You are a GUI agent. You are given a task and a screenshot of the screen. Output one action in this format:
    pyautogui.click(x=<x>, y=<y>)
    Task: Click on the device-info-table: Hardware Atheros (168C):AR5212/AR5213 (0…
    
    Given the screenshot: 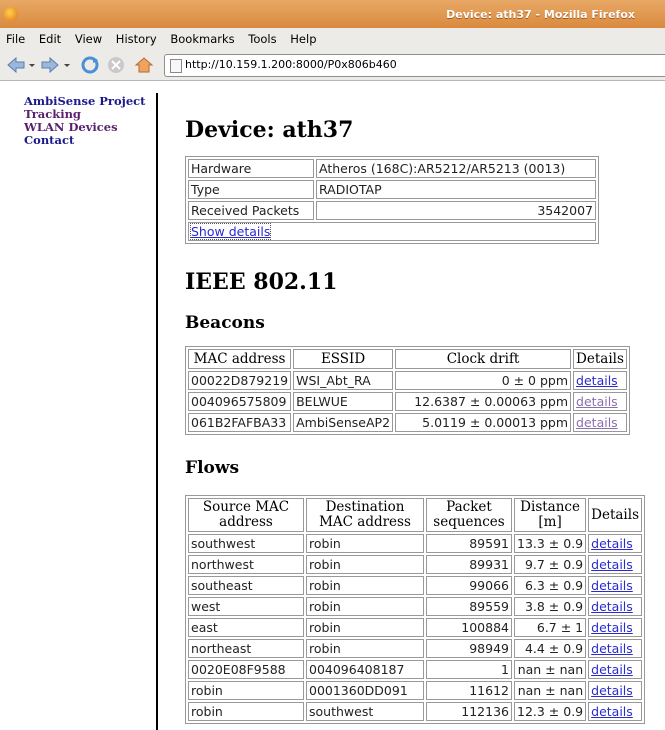 What is the action you would take?
    pyautogui.click(x=392, y=200)
    